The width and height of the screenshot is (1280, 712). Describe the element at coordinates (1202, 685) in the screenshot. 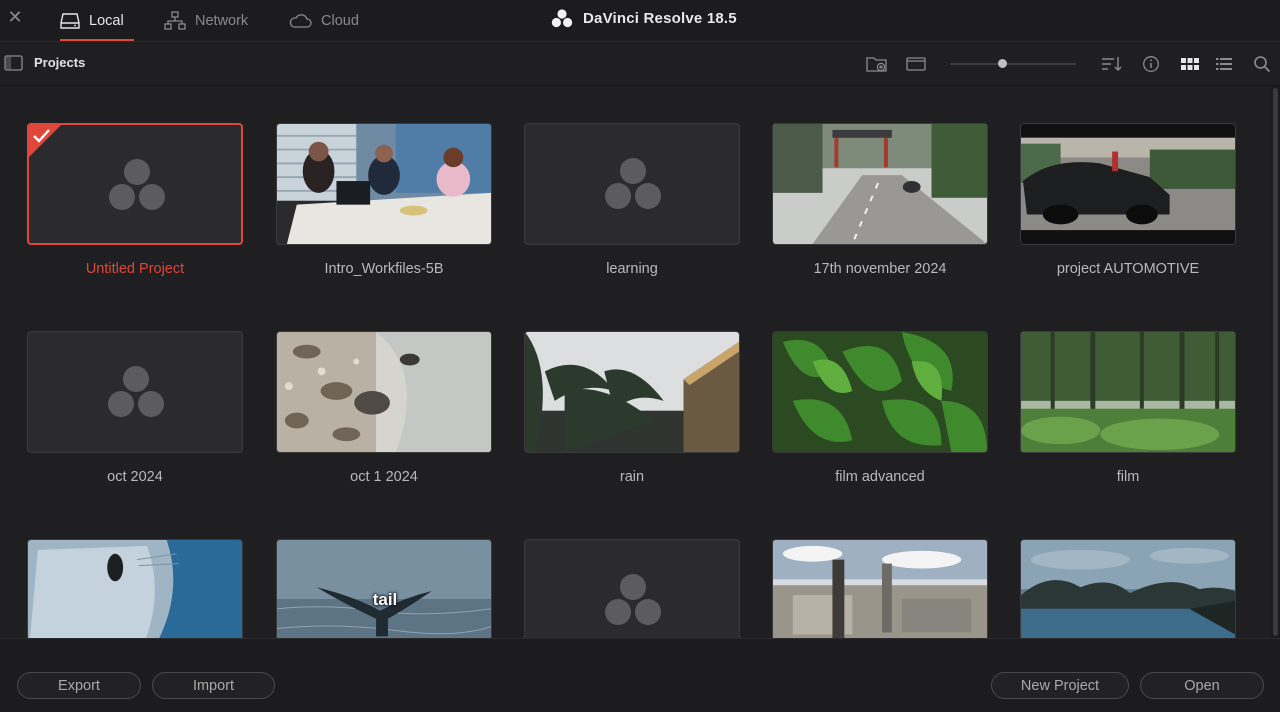

I see `open-button: Open` at that location.